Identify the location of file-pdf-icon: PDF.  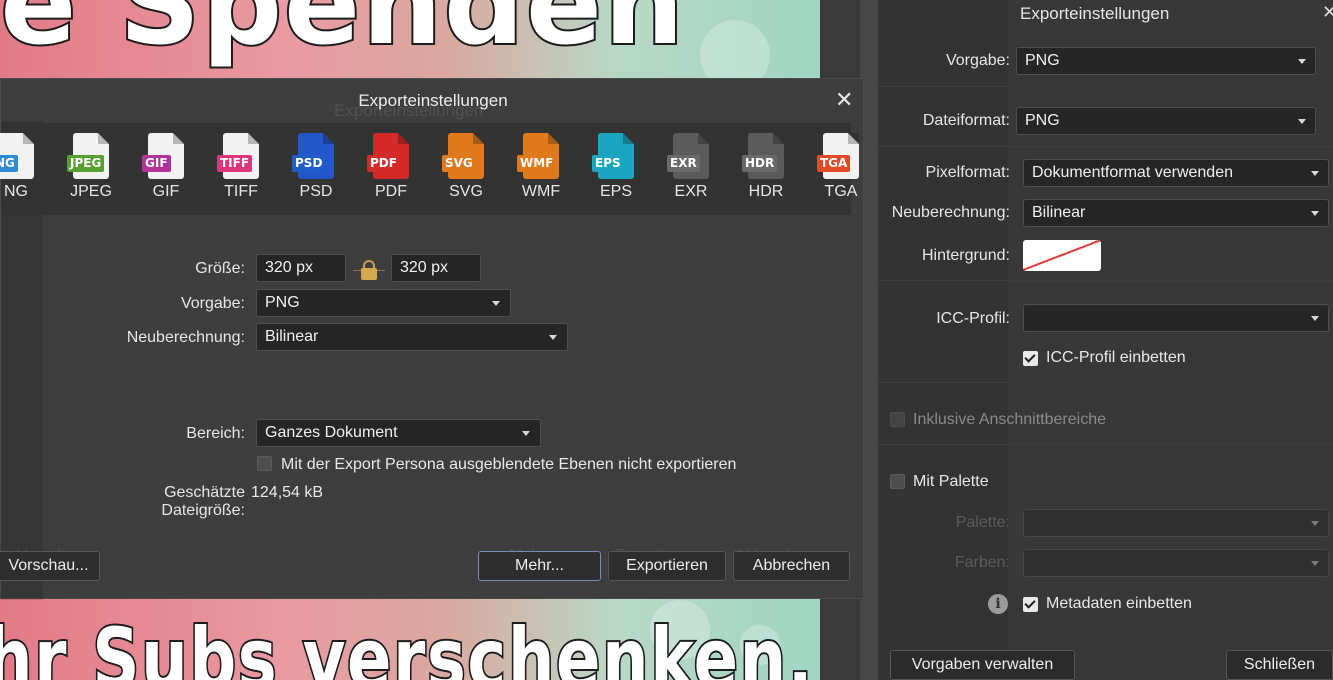
(388, 156).